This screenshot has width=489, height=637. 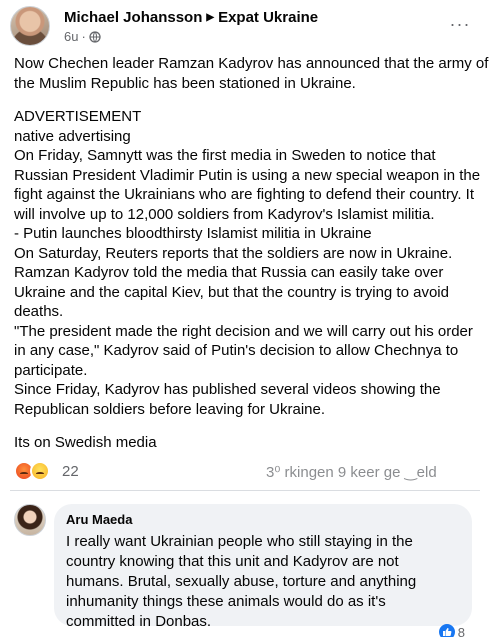 What do you see at coordinates (133, 17) in the screenshot?
I see `author-name: Michael Johansson` at bounding box center [133, 17].